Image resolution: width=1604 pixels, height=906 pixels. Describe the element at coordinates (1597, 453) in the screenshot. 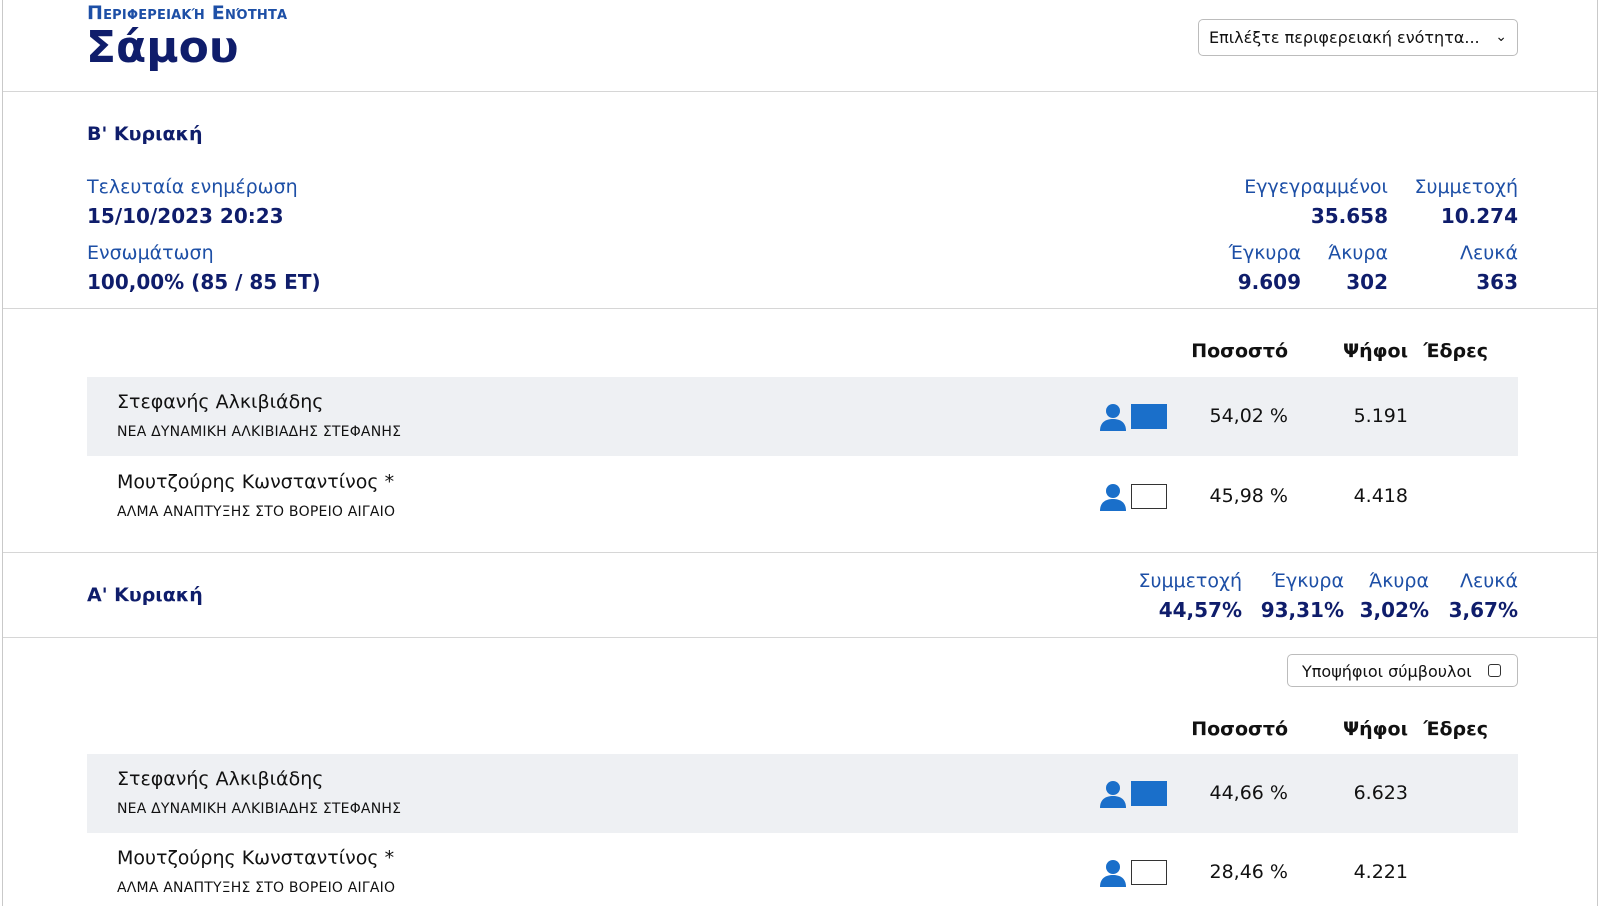

I see `frame-right-border` at that location.